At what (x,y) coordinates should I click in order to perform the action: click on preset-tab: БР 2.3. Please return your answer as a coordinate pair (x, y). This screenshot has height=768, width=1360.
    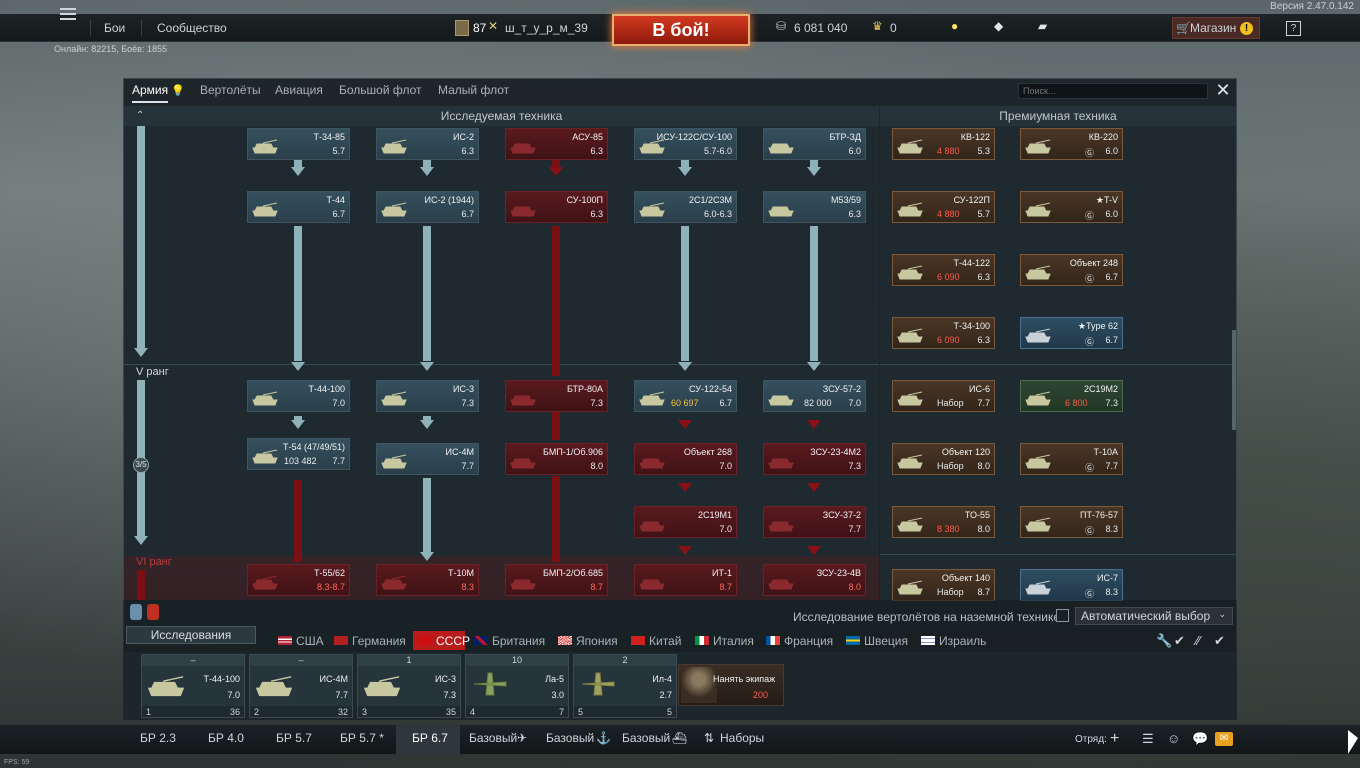
    Looking at the image, I should click on (158, 738).